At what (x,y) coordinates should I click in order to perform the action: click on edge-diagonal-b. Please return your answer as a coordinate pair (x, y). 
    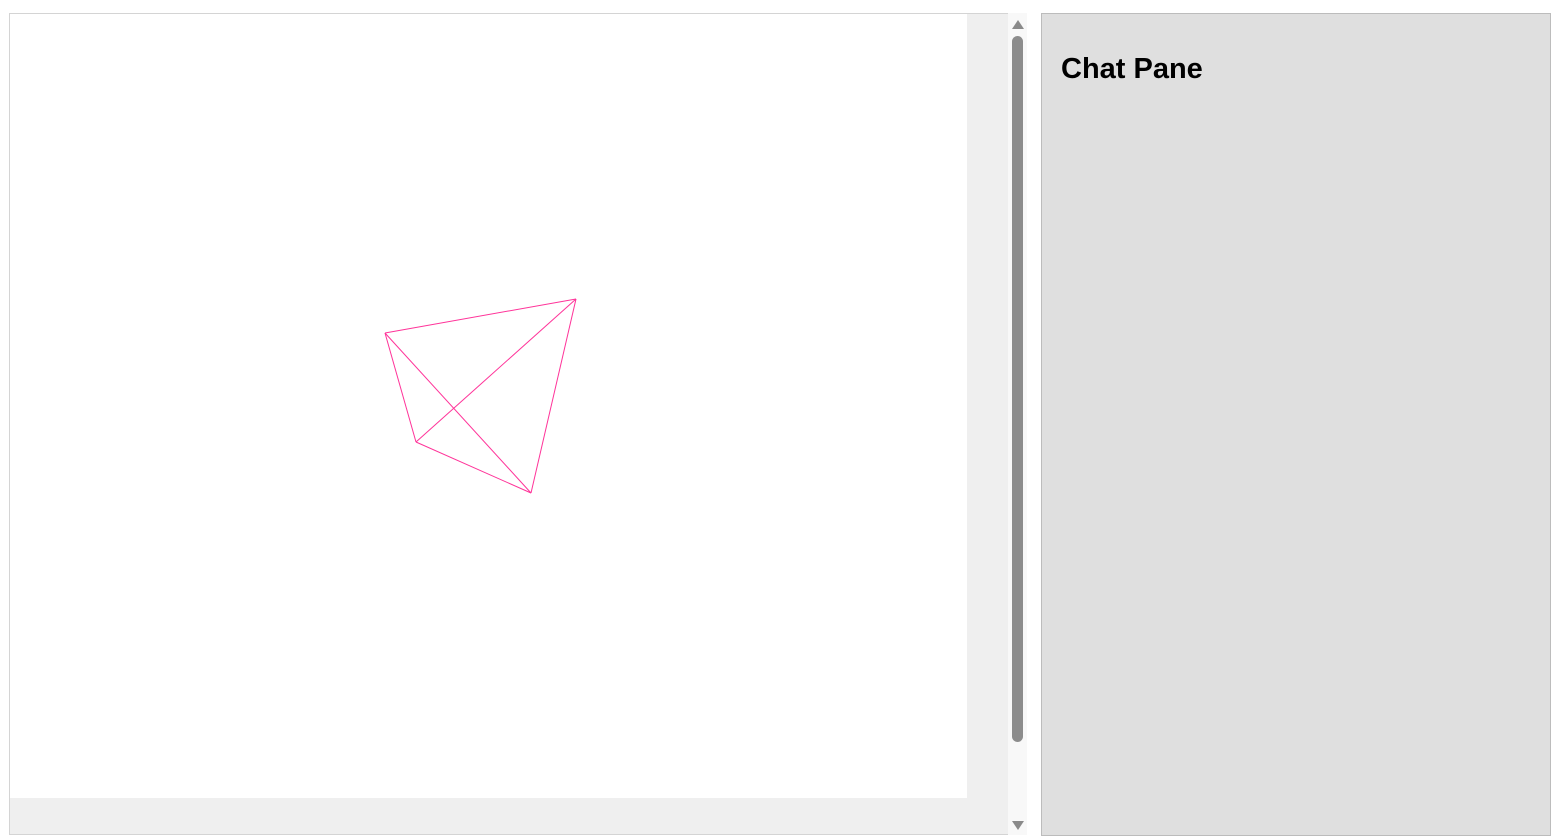
    Looking at the image, I should click on (496, 370).